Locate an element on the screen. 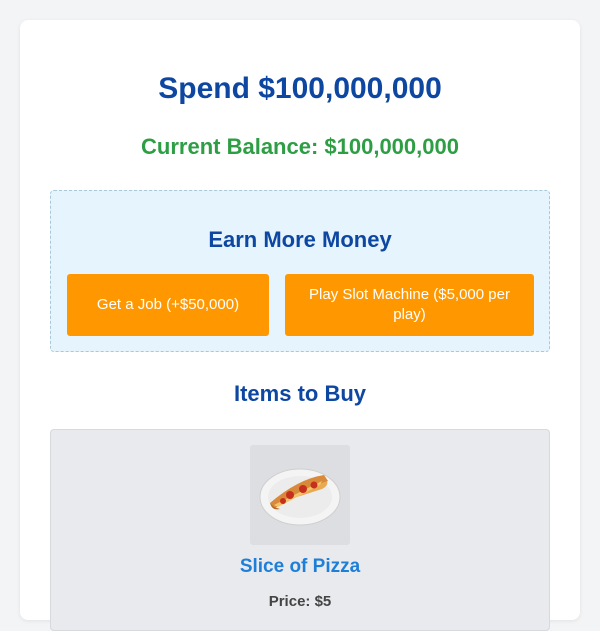 The height and width of the screenshot is (631, 600). item-price: Price: $5 is located at coordinates (300, 601).